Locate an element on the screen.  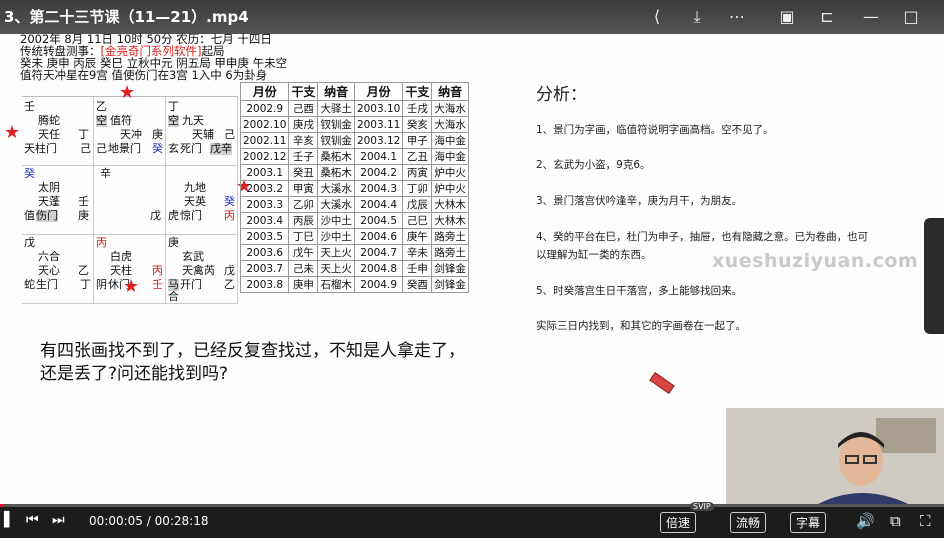
table-cell: 癸丑 is located at coordinates (303, 172).